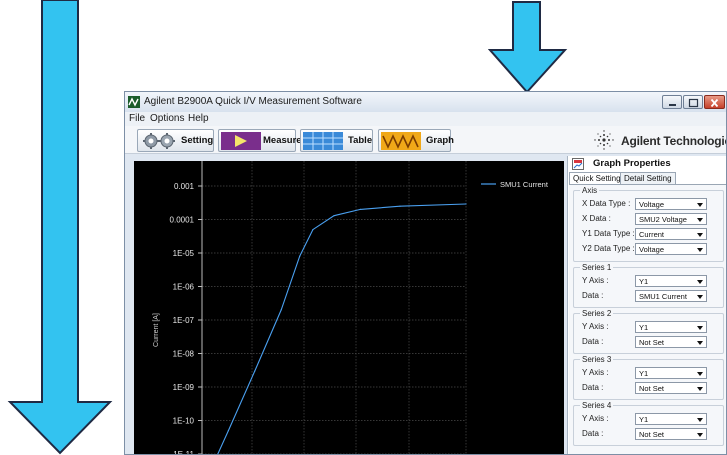 The height and width of the screenshot is (455, 727). I want to click on series-3-data-select: Not Set, so click(671, 388).